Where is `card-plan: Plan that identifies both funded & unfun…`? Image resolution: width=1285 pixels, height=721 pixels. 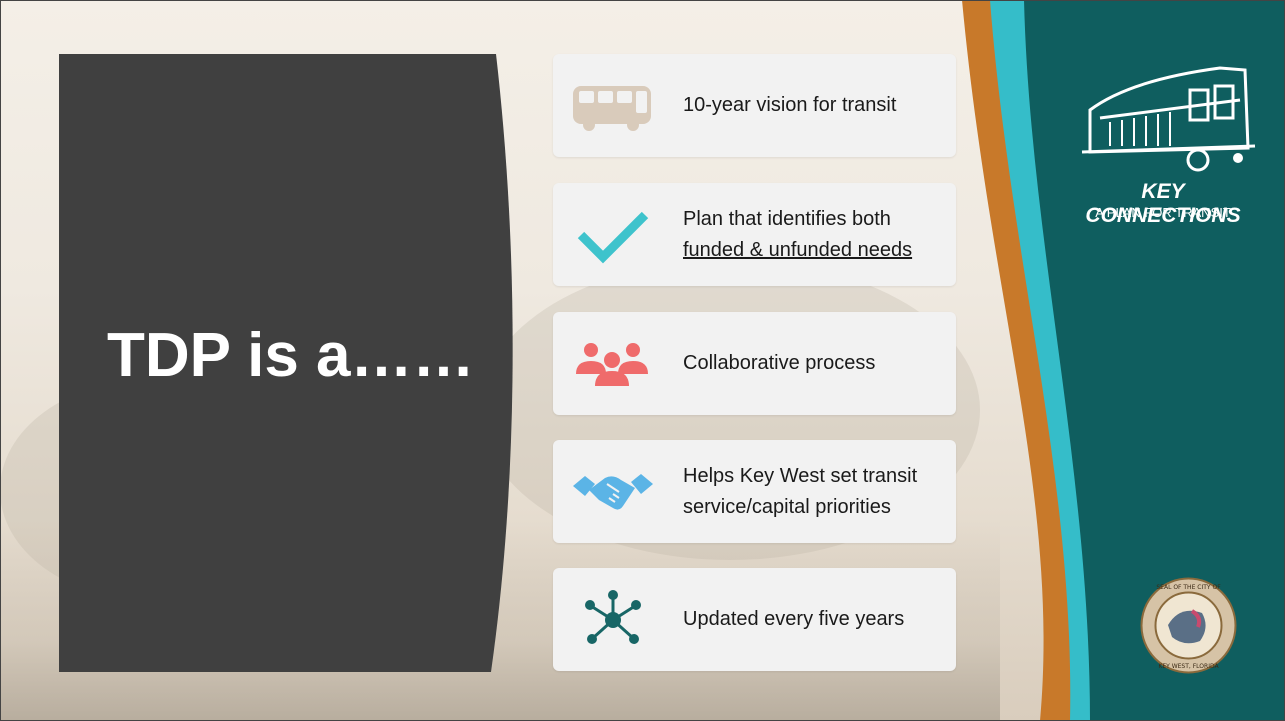
card-plan: Plan that identifies both funded & unfun… is located at coordinates (754, 234).